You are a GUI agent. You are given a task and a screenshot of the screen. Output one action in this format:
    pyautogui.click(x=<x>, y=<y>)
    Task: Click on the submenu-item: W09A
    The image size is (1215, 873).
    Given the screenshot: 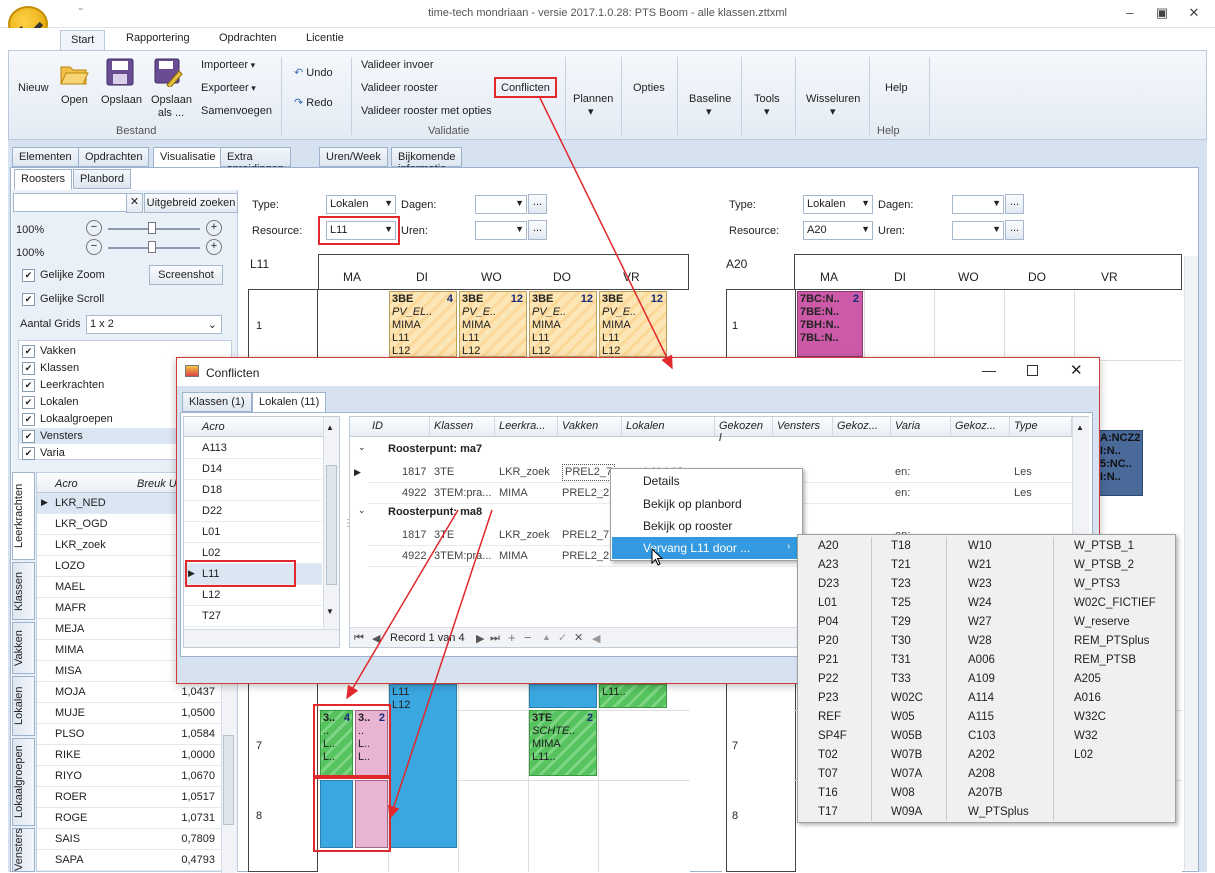 What is the action you would take?
    pyautogui.click(x=906, y=812)
    